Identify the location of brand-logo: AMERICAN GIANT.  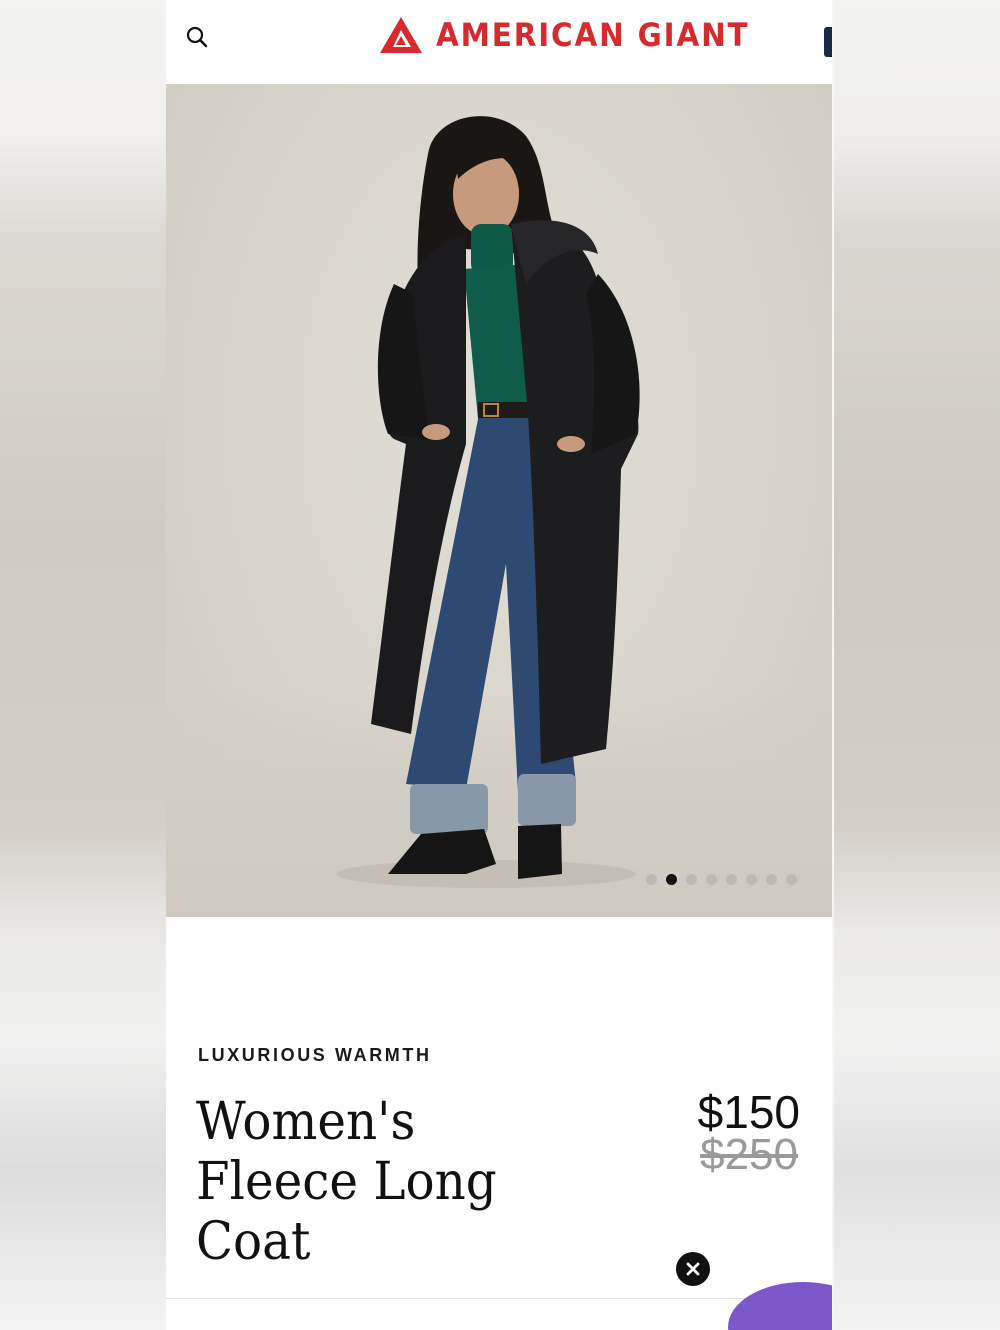
(577, 35).